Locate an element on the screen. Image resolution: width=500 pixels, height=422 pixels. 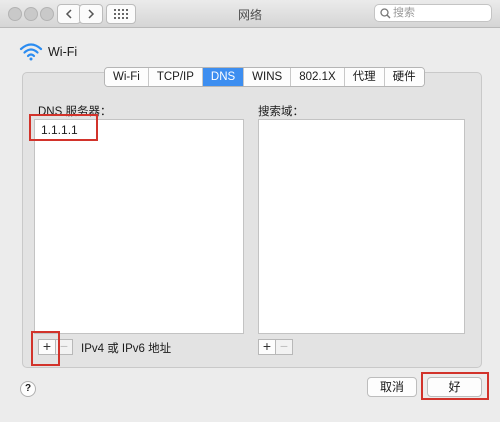
tab-tcpip: TCP/IP is located at coordinates (175, 77).